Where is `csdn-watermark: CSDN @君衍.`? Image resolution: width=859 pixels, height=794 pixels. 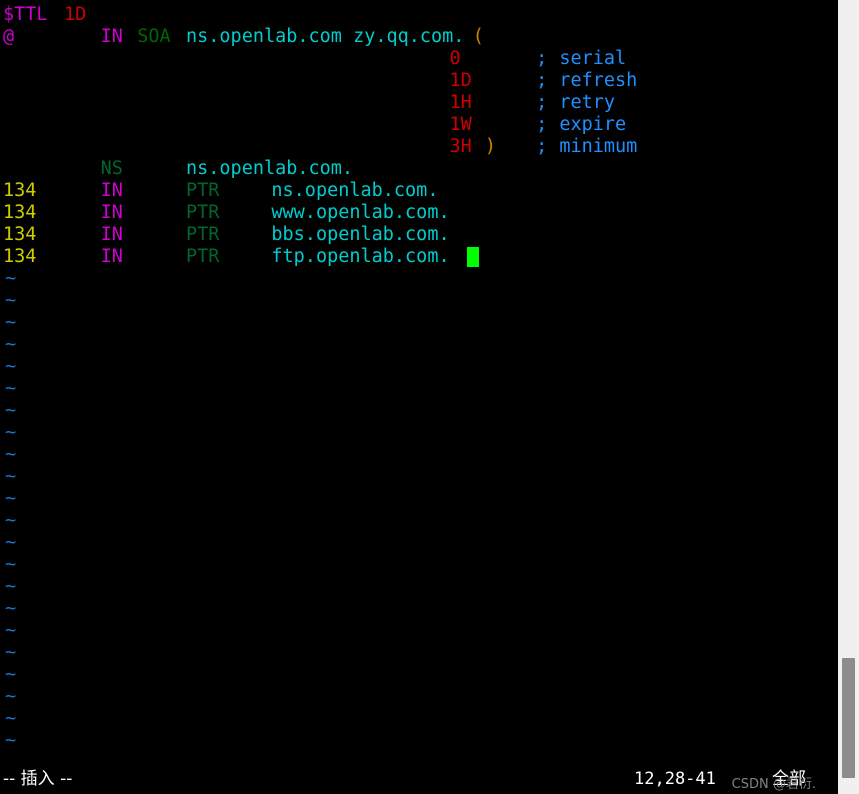
csdn-watermark: CSDN @君衍. is located at coordinates (773, 784).